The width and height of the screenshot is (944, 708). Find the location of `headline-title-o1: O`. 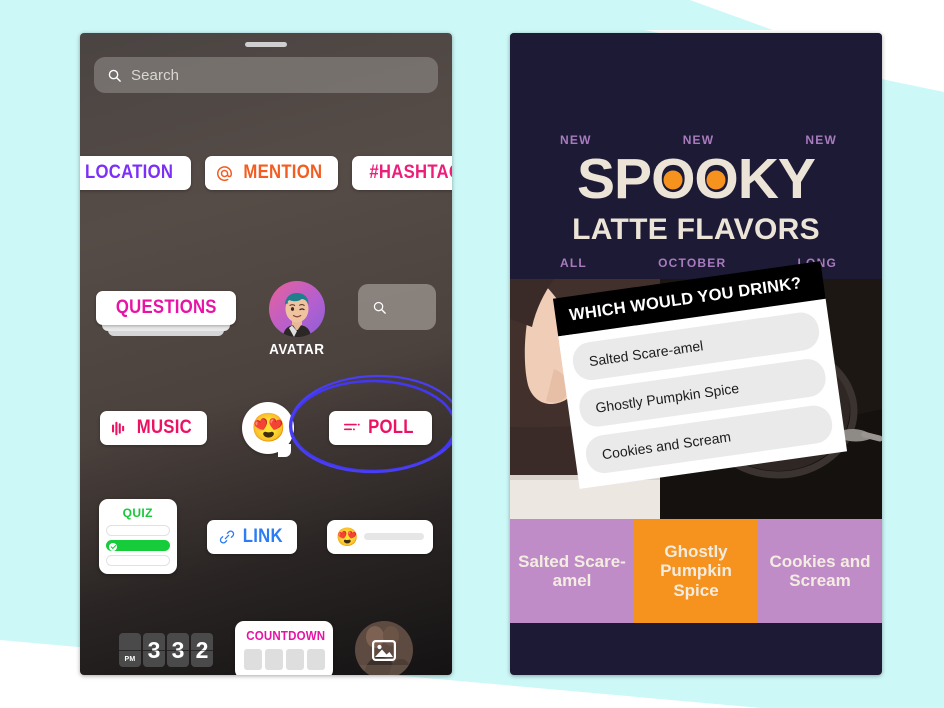

headline-title-o1: O is located at coordinates (673, 179).